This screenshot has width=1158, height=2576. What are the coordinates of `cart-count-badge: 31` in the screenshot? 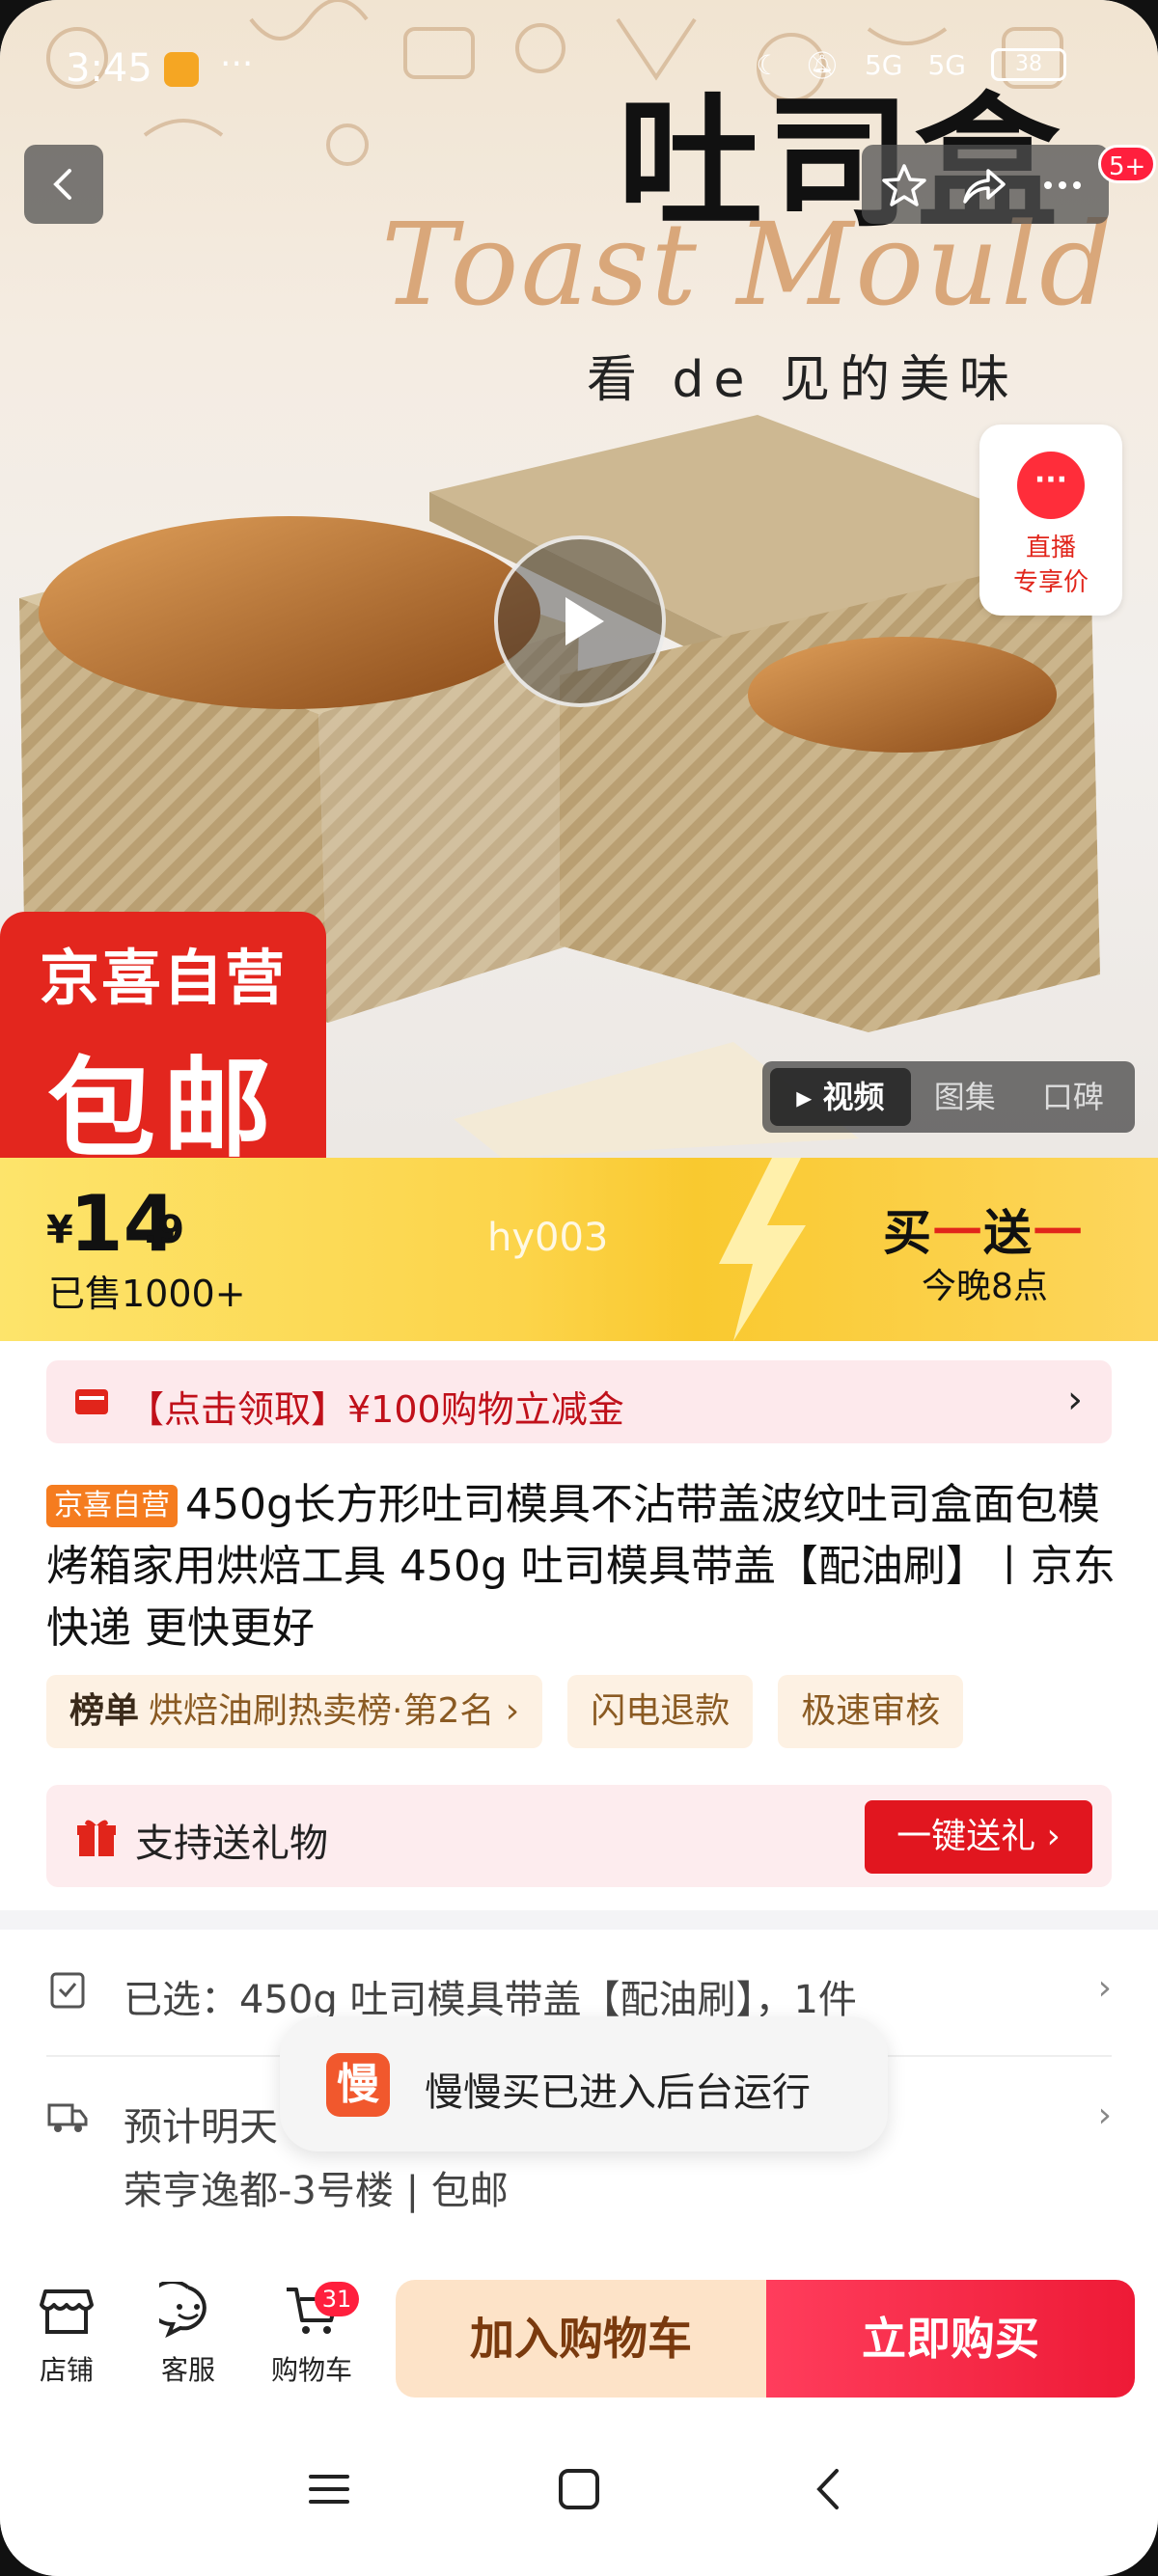 It's located at (337, 2299).